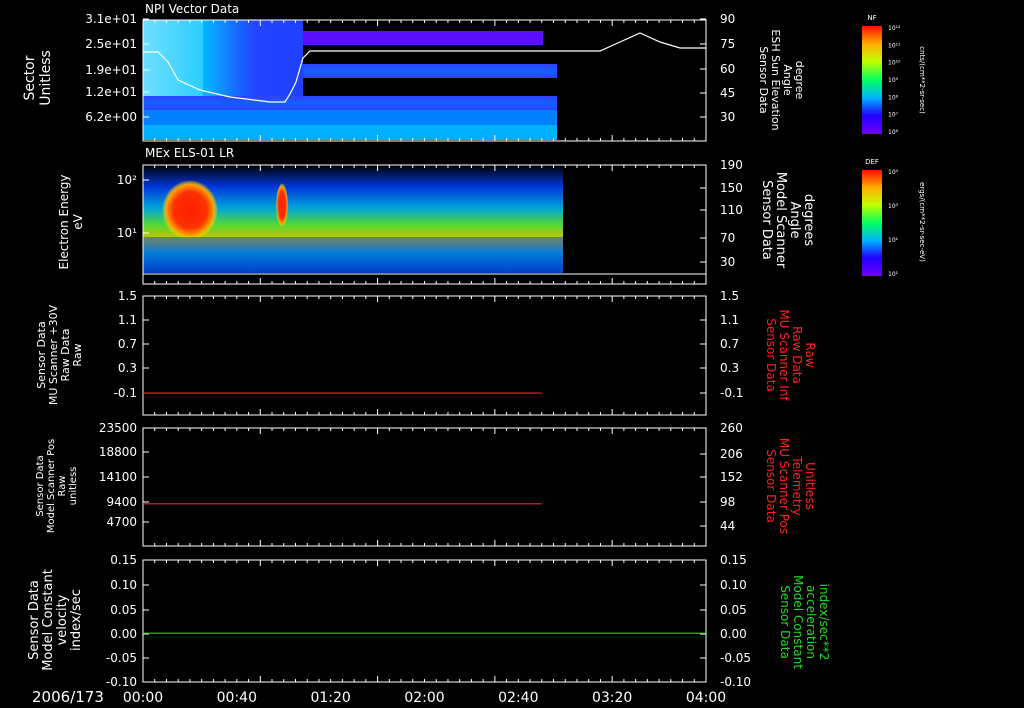  What do you see at coordinates (62, 619) in the screenshot?
I see `svg-text: velocity` at bounding box center [62, 619].